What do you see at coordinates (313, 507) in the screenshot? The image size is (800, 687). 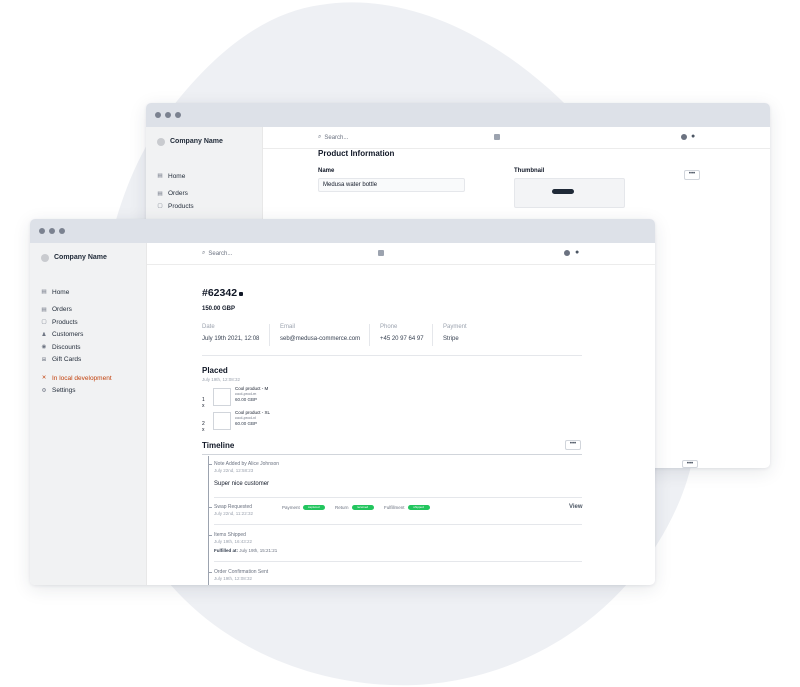 I see `status-badge: captured` at bounding box center [313, 507].